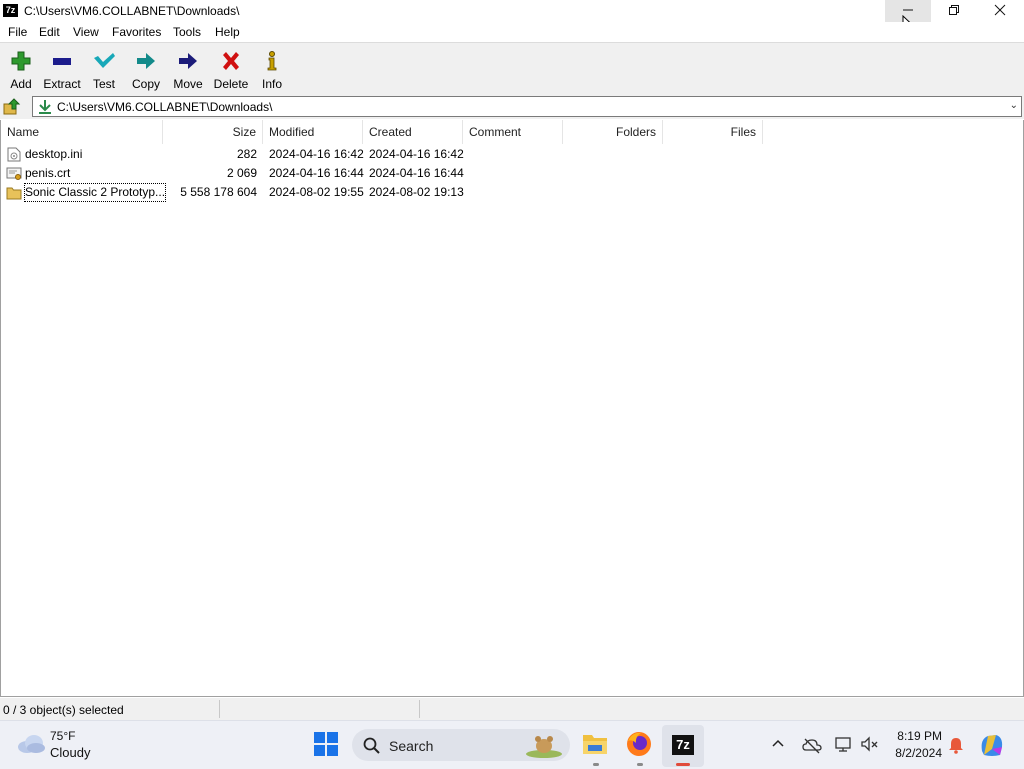  I want to click on file-name: desktop.ini, so click(54, 154).